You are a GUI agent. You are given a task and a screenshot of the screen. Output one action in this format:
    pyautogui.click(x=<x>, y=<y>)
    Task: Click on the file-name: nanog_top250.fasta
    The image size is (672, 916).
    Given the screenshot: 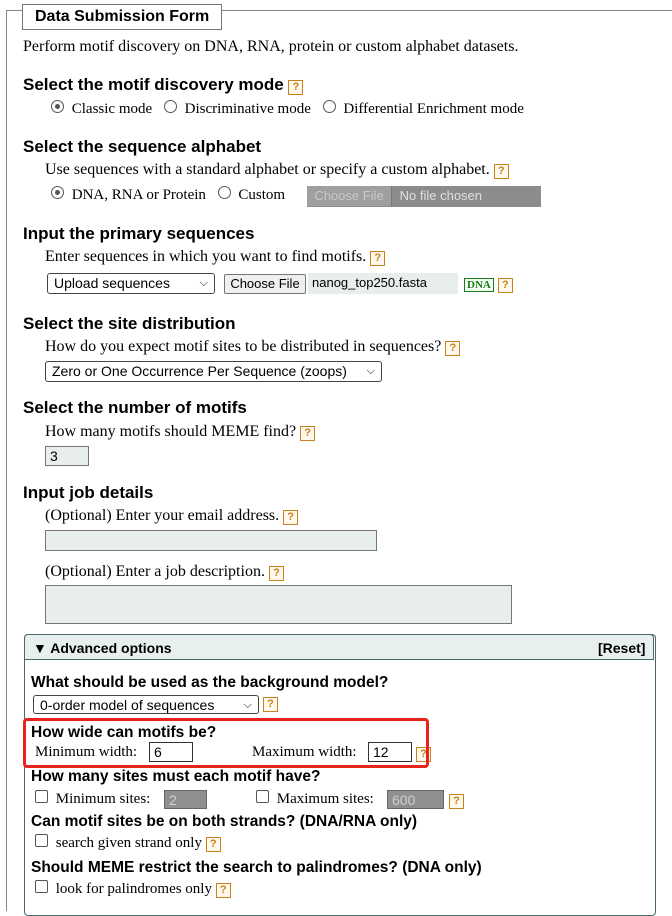 What is the action you would take?
    pyautogui.click(x=383, y=283)
    